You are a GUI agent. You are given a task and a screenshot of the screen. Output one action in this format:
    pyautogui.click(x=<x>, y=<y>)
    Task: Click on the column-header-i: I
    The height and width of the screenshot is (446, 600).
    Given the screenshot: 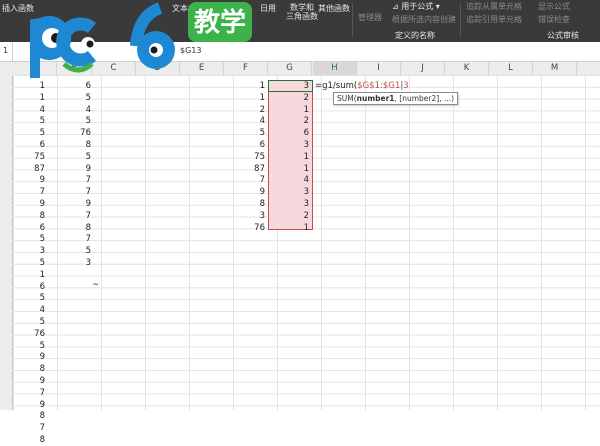 What is the action you would take?
    pyautogui.click(x=379, y=68)
    